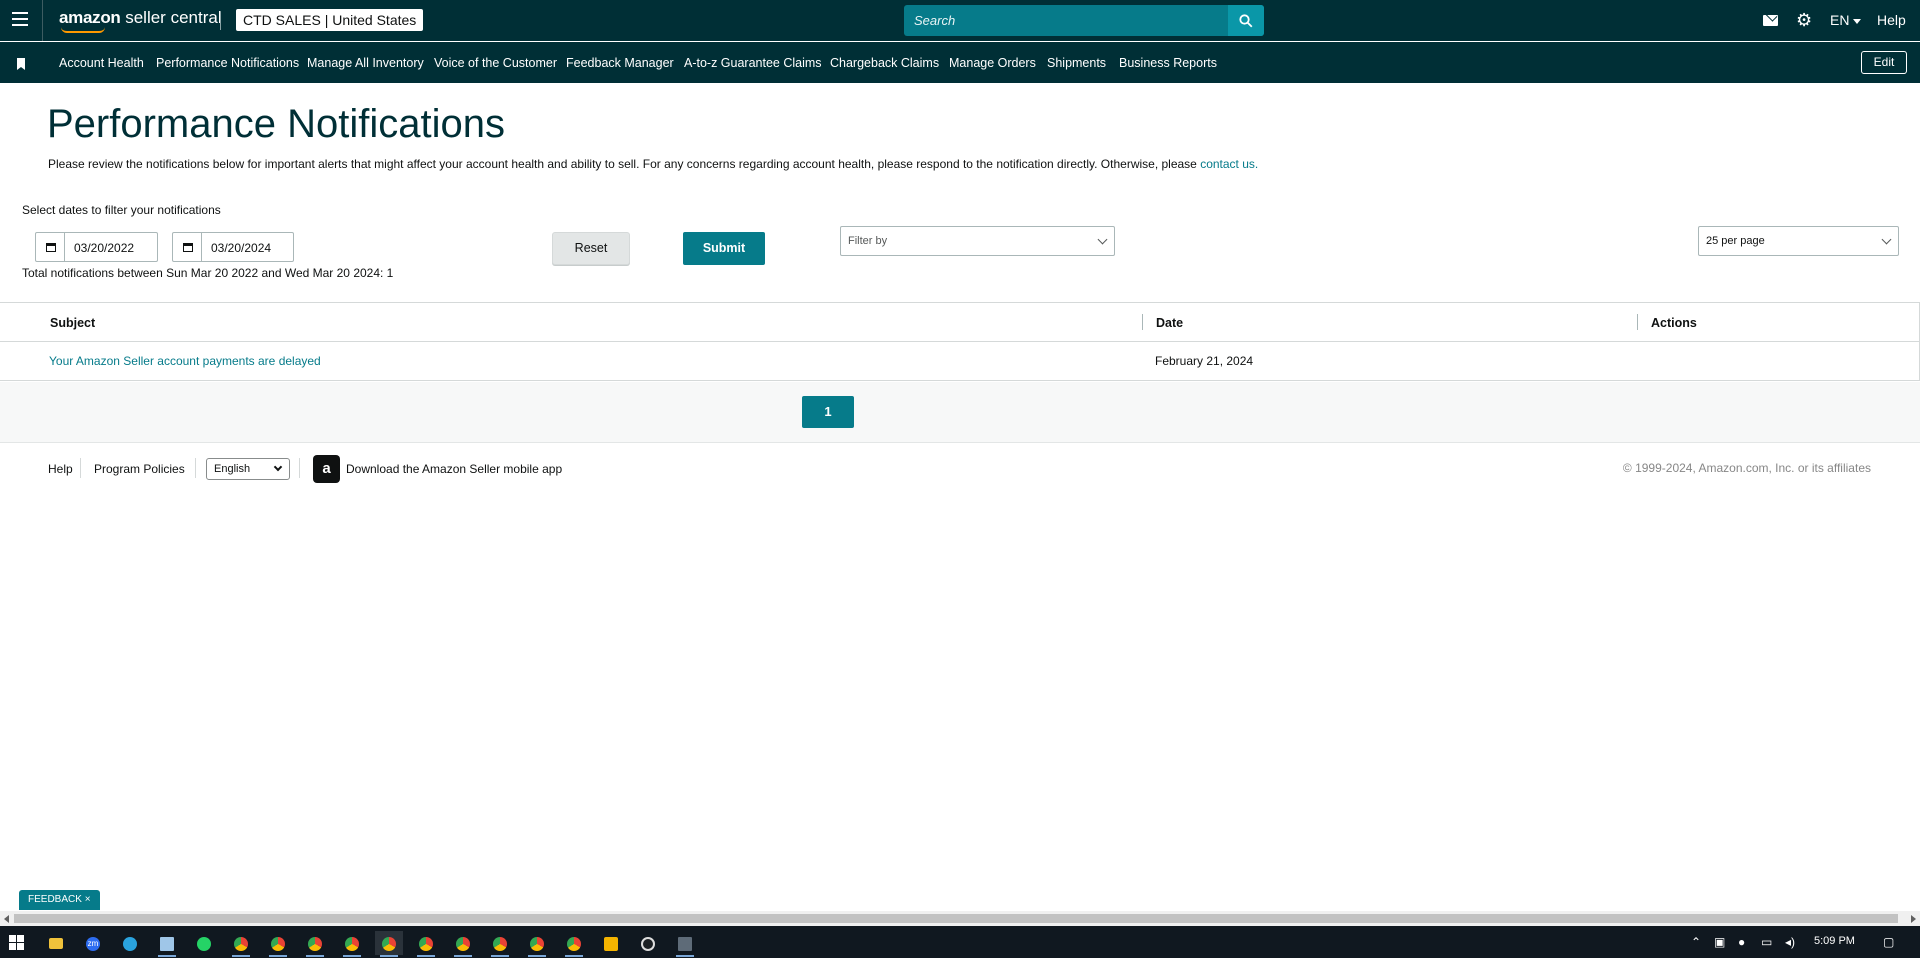 The width and height of the screenshot is (1920, 958). What do you see at coordinates (1770, 20) in the screenshot?
I see `mail-icon` at bounding box center [1770, 20].